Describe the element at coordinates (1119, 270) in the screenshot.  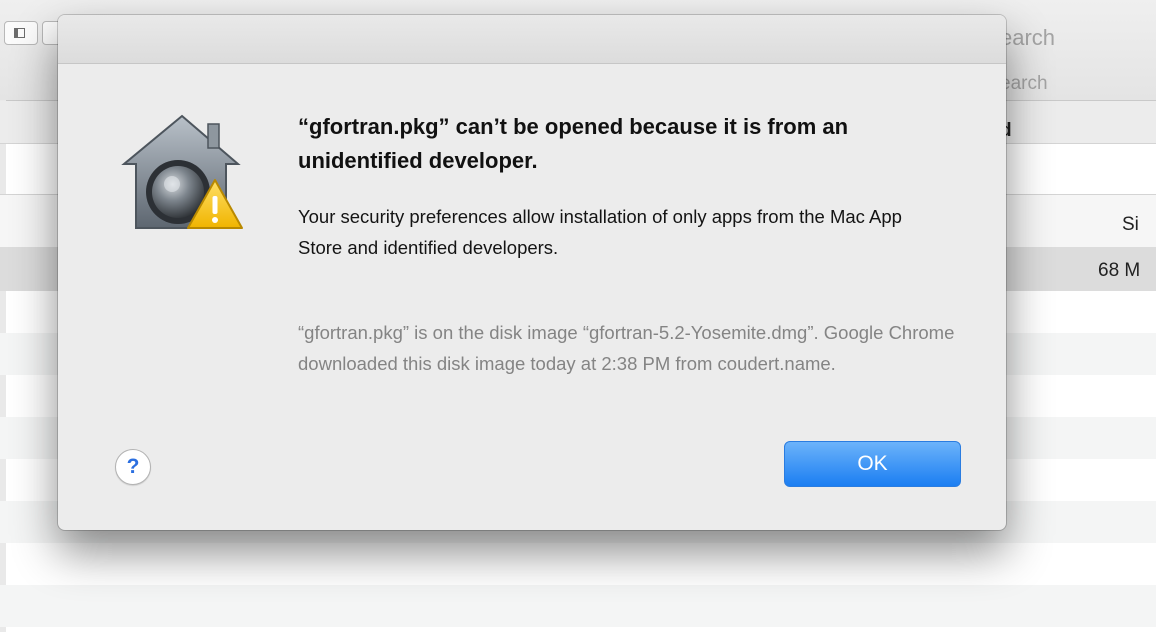
I see `row-size-value: 68 M` at that location.